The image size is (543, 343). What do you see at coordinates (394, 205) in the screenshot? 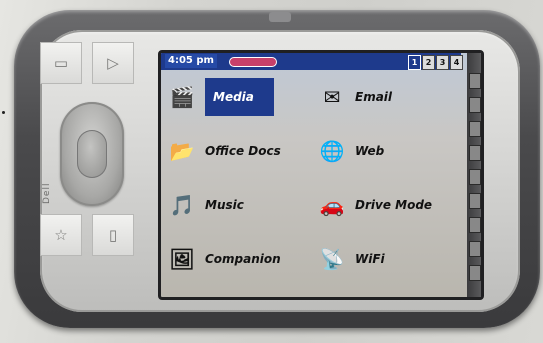
I see `launcher-label: Drive Mode` at bounding box center [394, 205].